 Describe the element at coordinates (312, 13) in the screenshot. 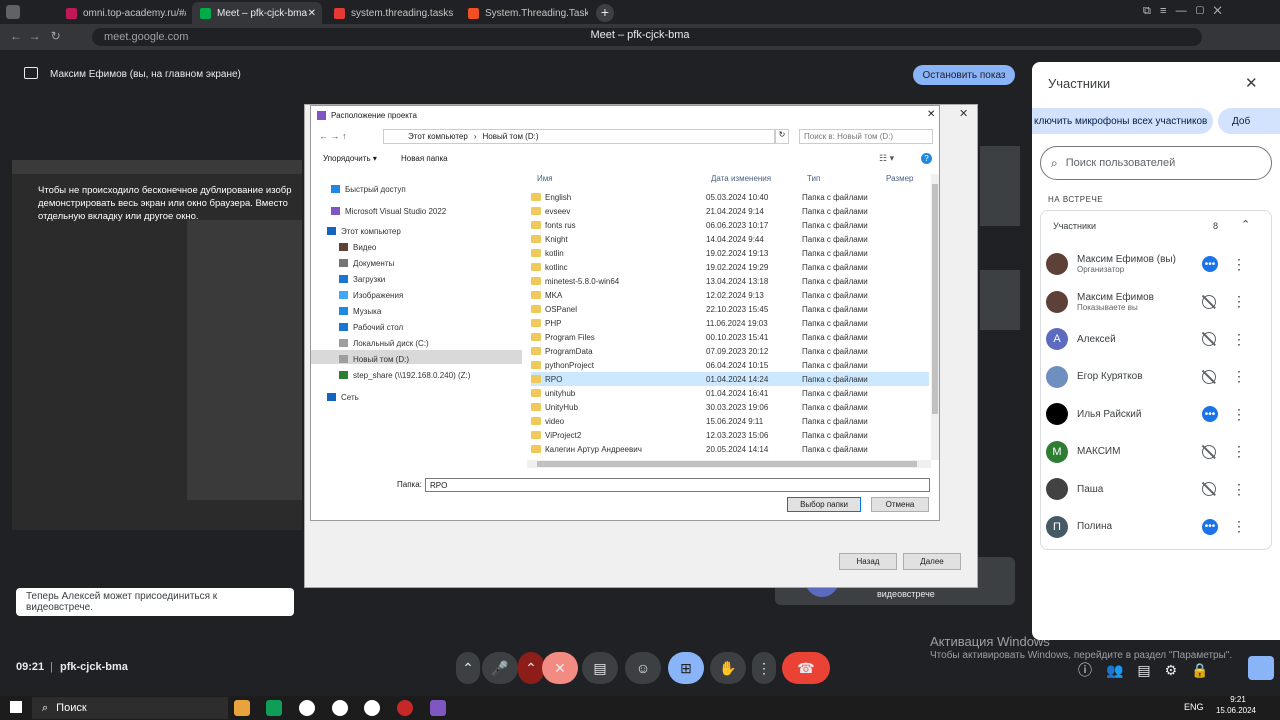

I see `close-tab-icon: ✕` at that location.